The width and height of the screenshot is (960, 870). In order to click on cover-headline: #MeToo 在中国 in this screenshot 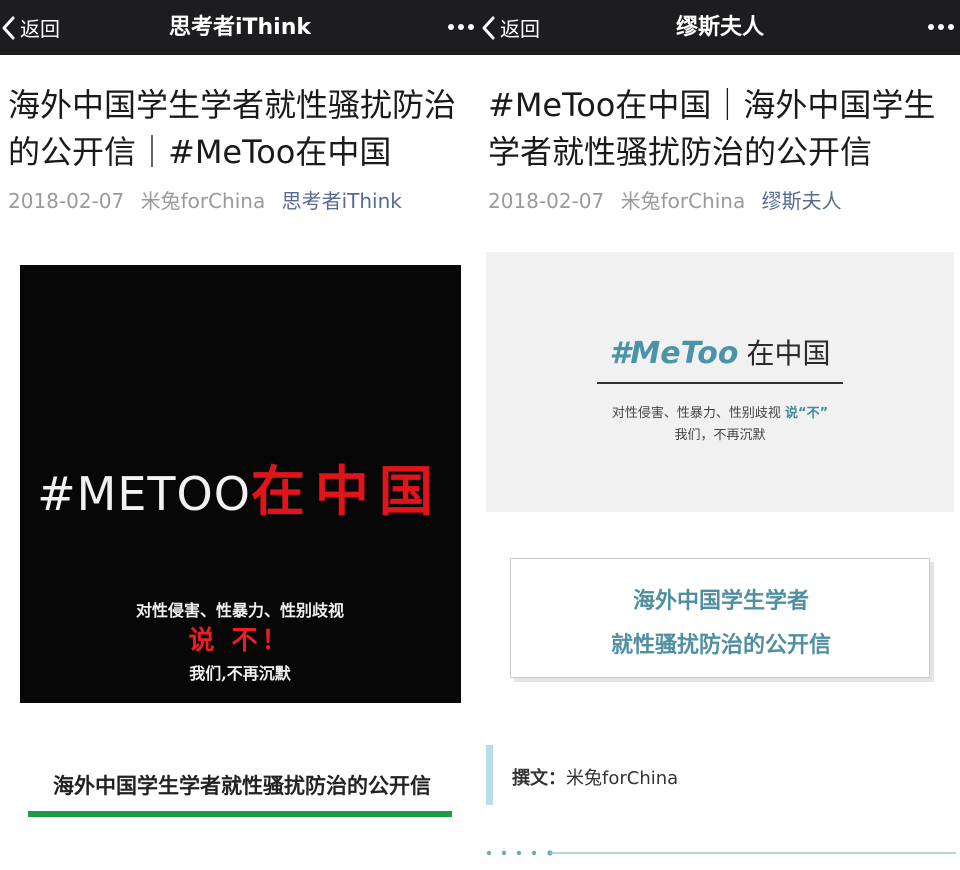, I will do `click(720, 352)`.